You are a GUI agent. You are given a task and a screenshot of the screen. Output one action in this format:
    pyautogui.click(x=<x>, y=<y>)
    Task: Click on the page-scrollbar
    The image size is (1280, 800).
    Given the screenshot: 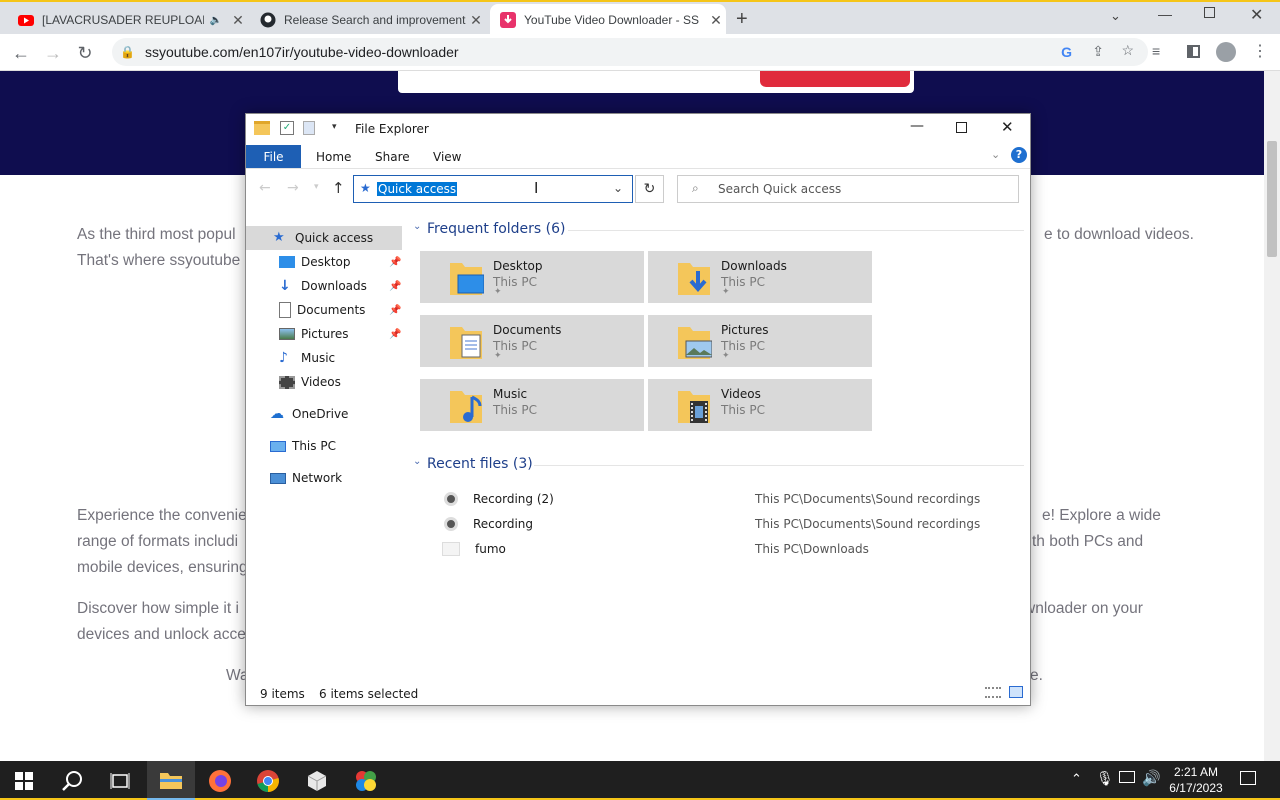 What is the action you would take?
    pyautogui.click(x=1272, y=416)
    